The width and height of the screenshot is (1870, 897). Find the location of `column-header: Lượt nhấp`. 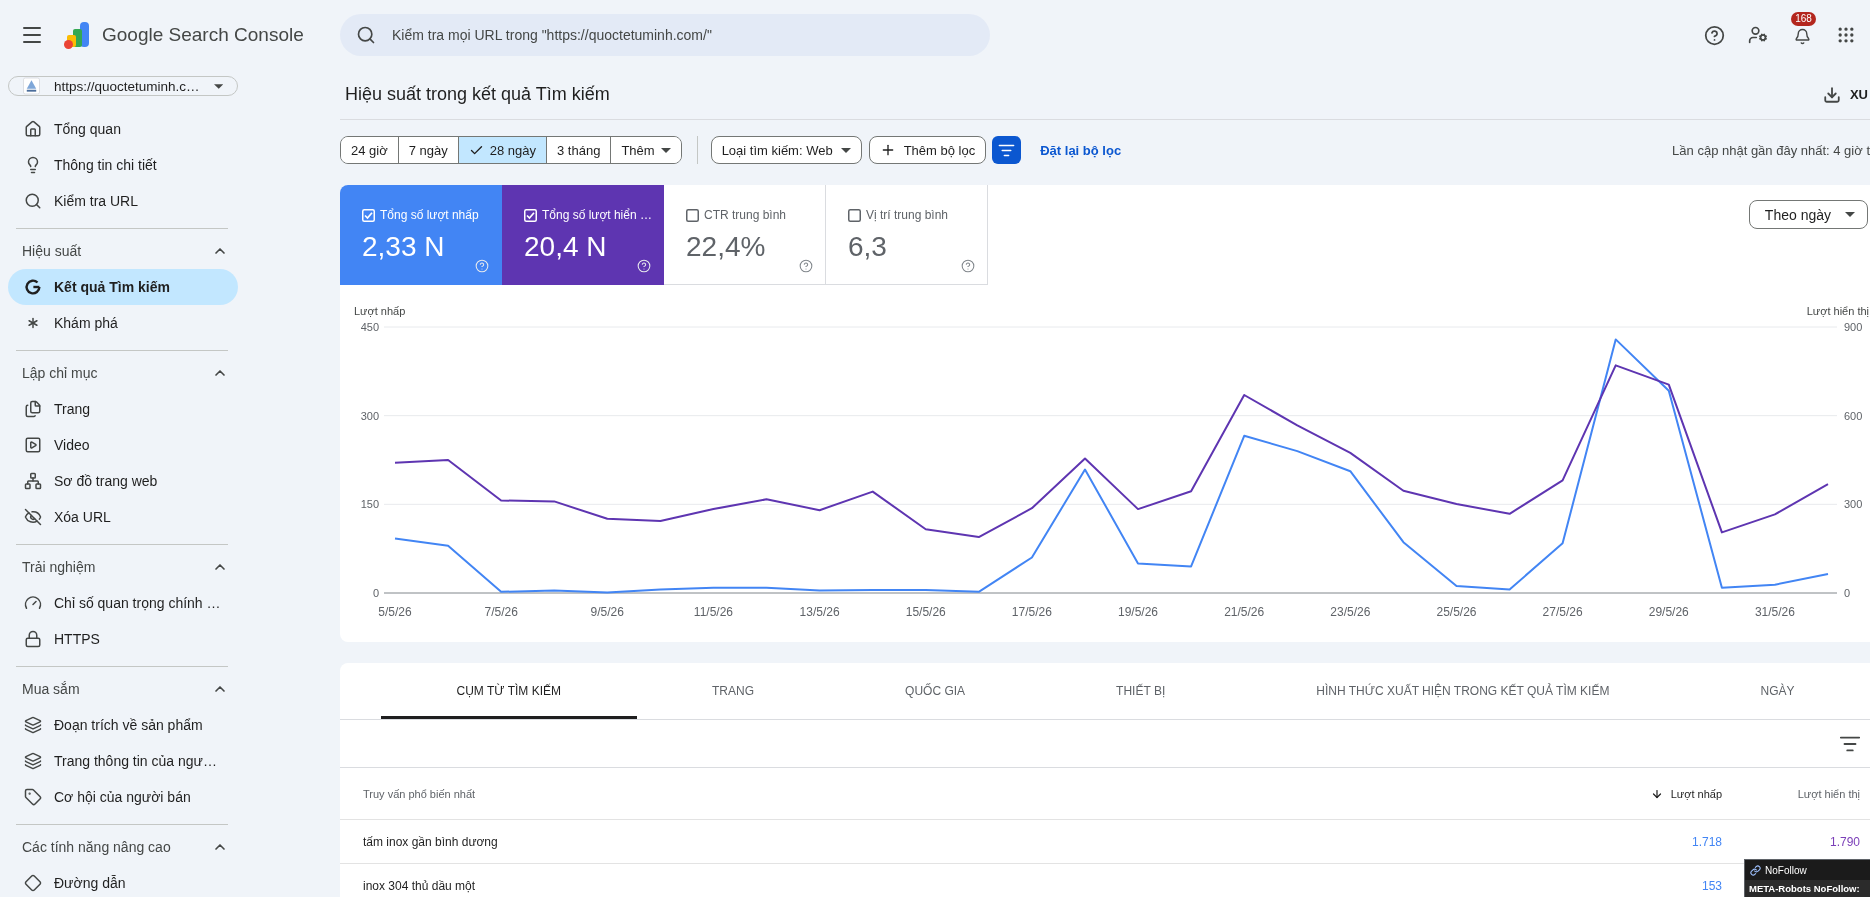

column-header: Lượt nhấp is located at coordinates (1686, 793).